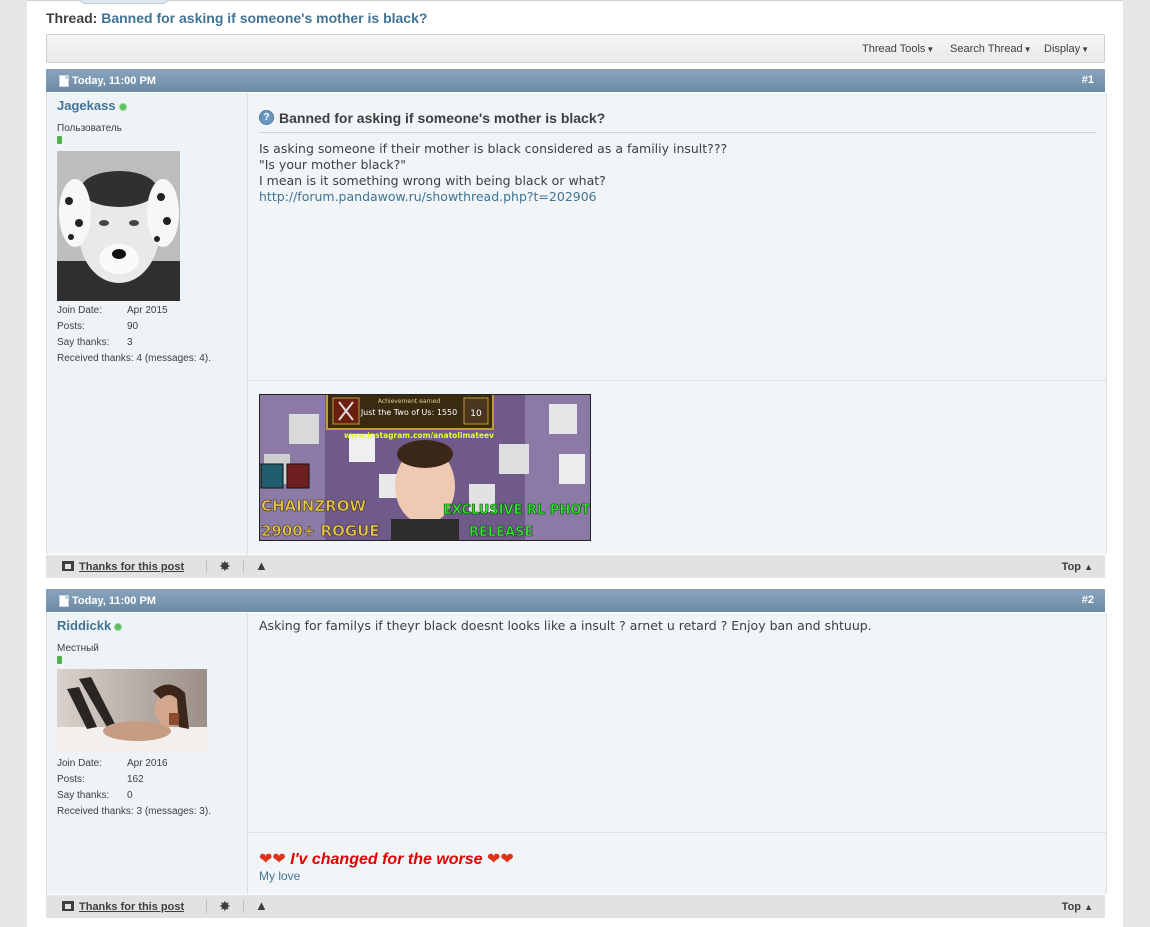  Describe the element at coordinates (419, 435) in the screenshot. I see `instagram-text: www.instagram.com/anatolimateev` at that location.